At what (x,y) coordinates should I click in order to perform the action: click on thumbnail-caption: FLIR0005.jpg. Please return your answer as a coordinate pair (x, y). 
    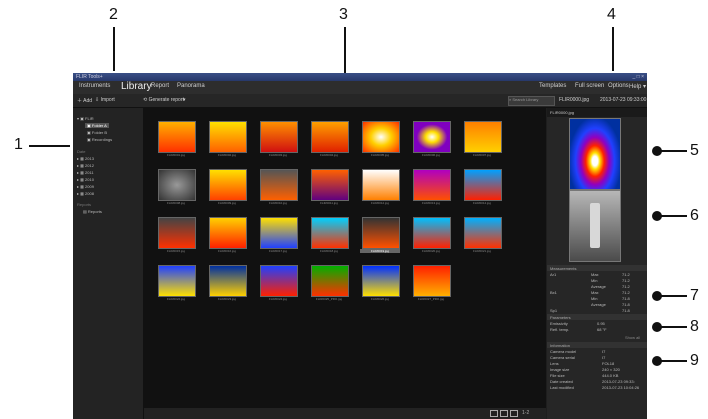
    Looking at the image, I should click on (379, 155).